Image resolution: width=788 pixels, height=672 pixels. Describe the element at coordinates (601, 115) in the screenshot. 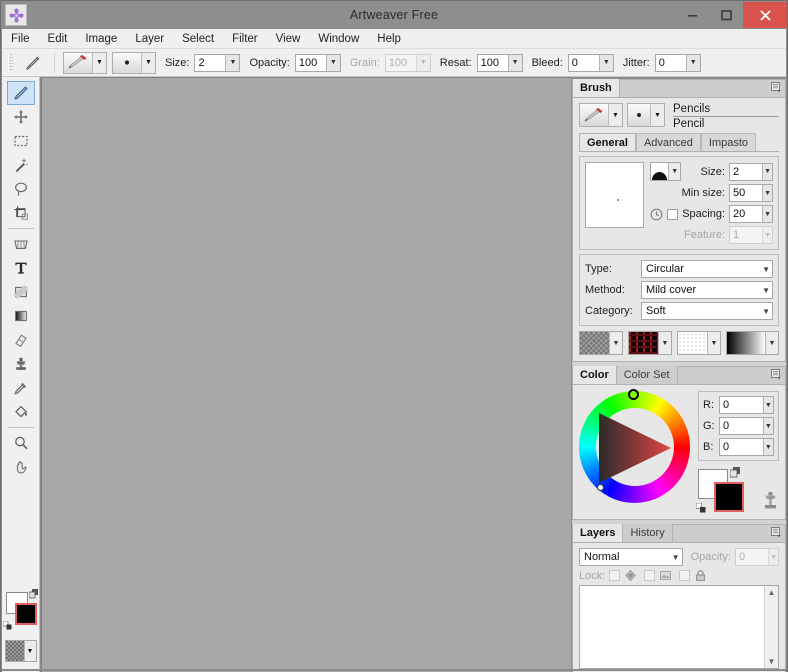

I see `brush-panel-preset-button: ▼` at that location.